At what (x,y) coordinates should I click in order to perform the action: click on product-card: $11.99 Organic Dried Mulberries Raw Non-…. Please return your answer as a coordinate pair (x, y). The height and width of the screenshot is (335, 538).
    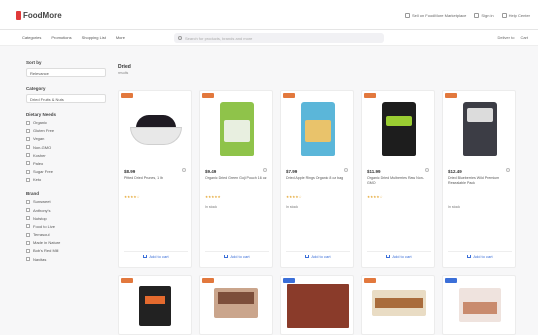
    Looking at the image, I should click on (398, 179).